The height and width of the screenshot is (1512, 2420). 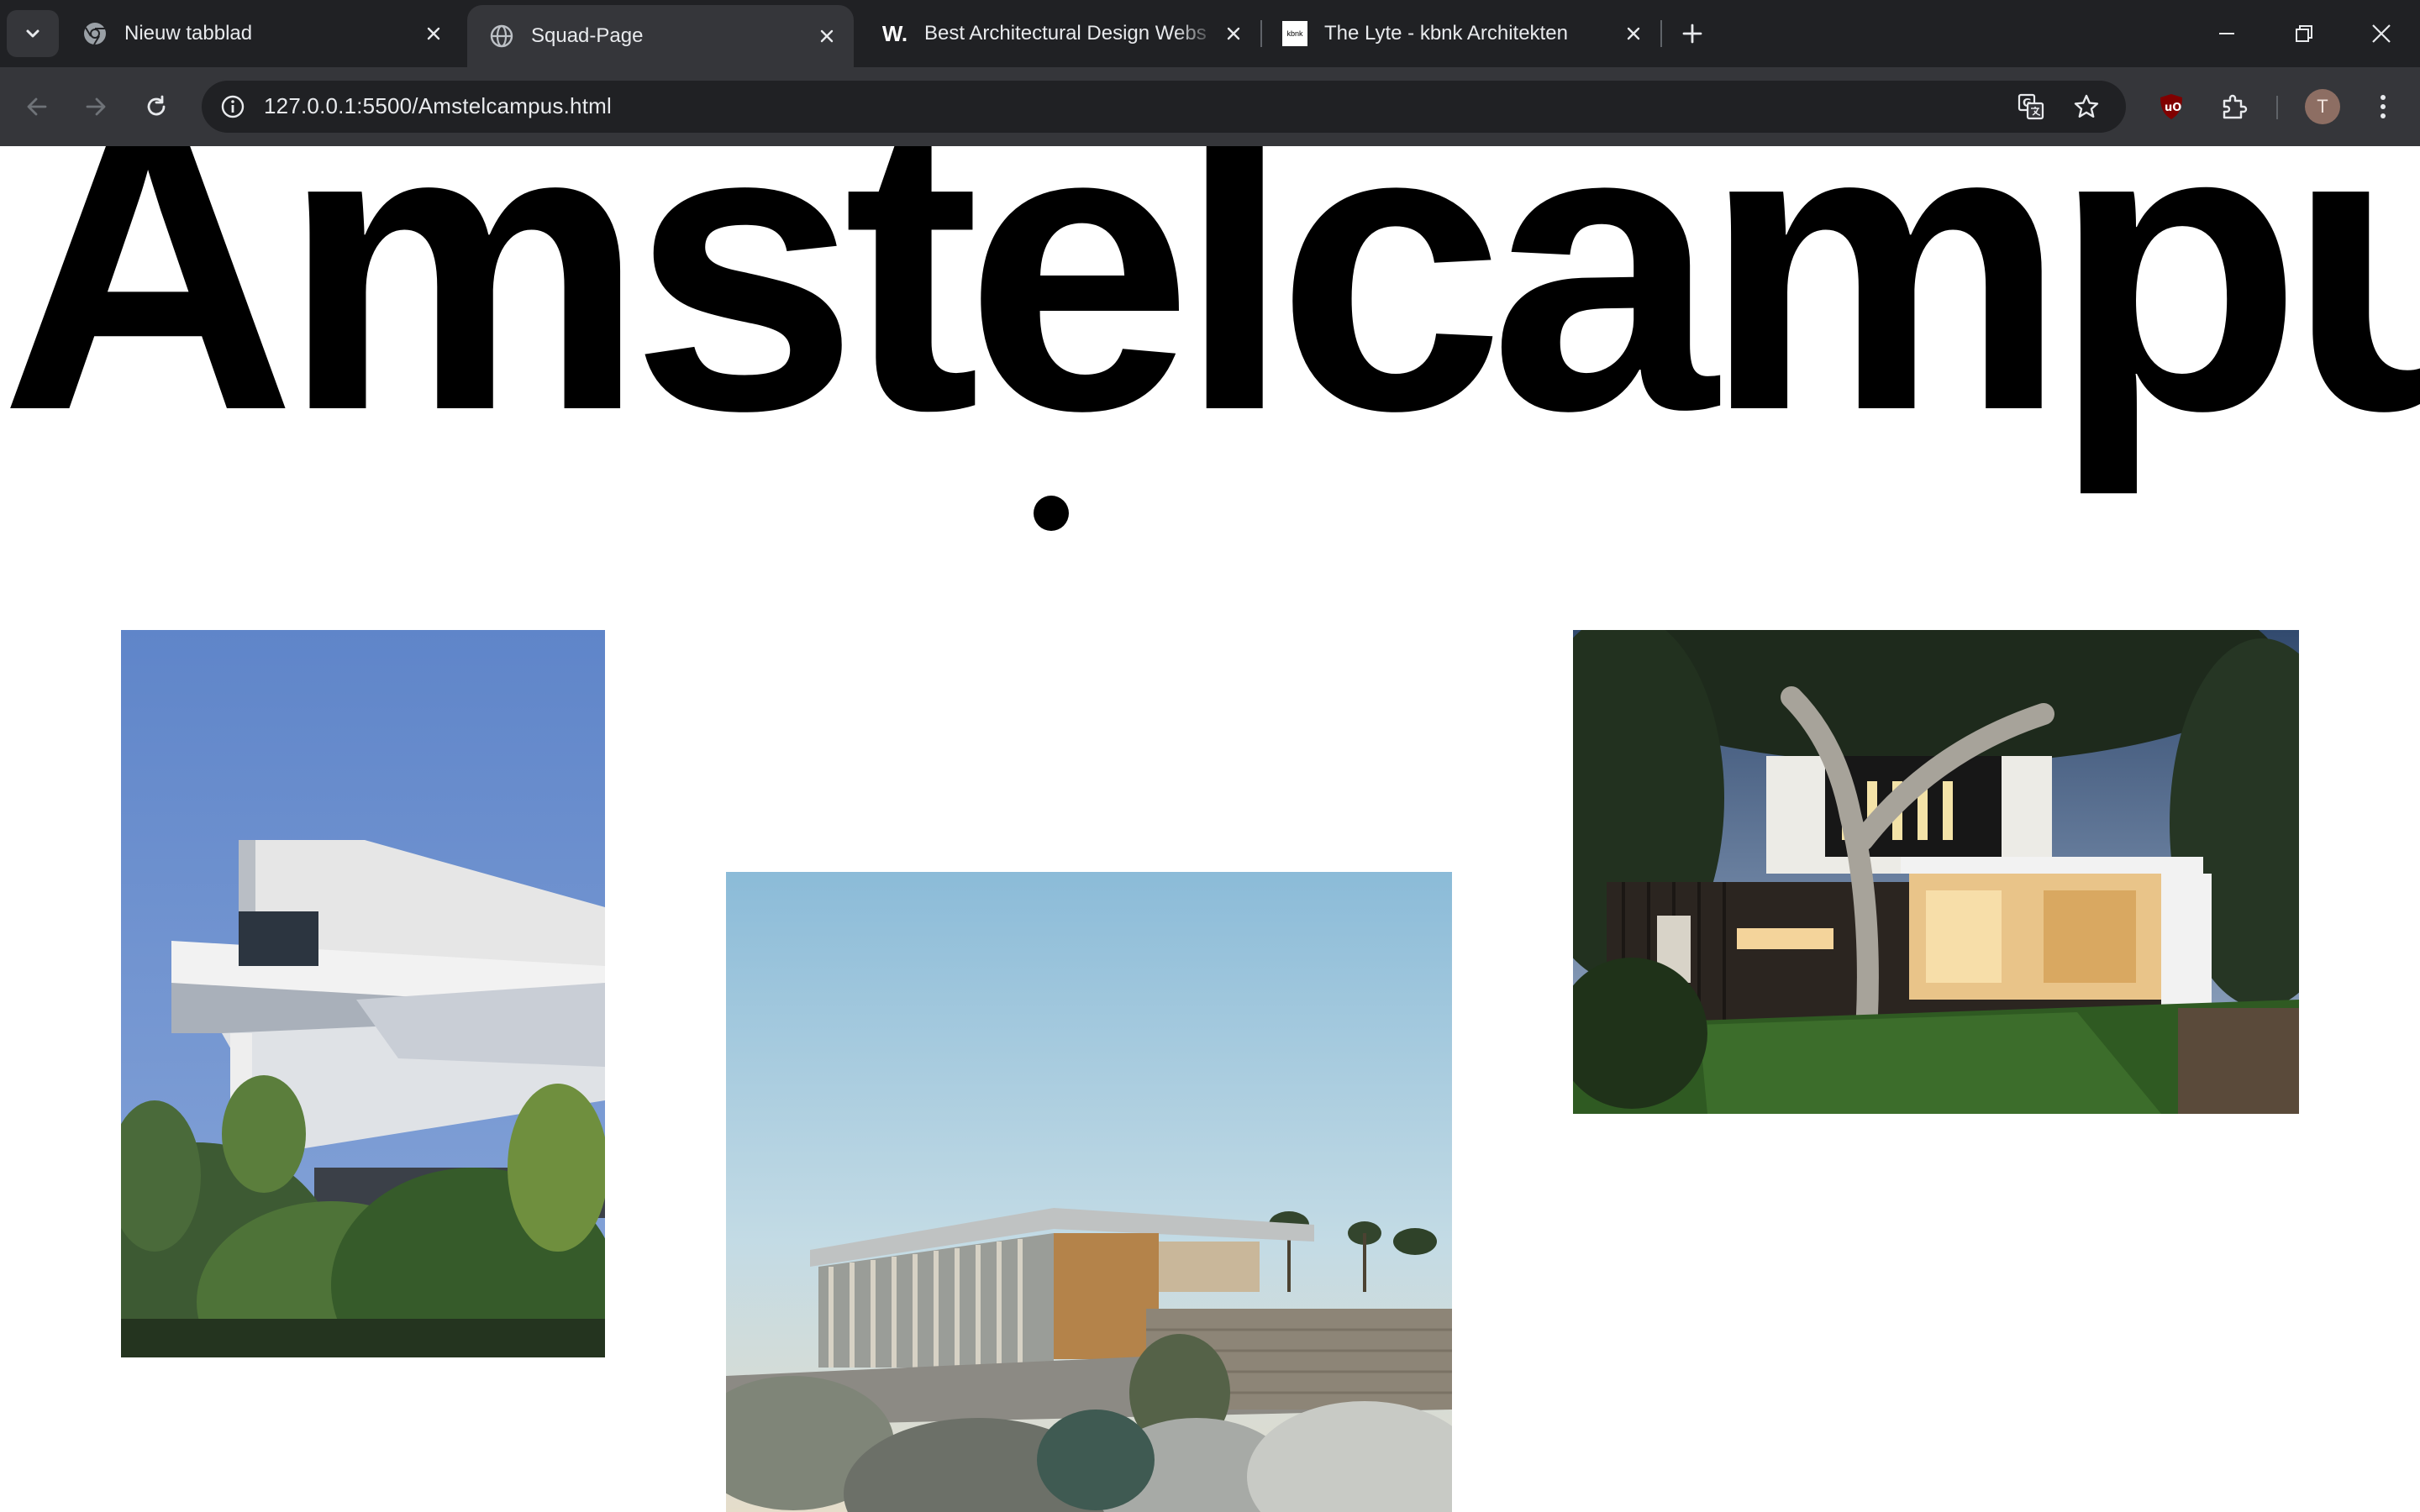 I want to click on forward-arrow-icon, so click(x=96, y=106).